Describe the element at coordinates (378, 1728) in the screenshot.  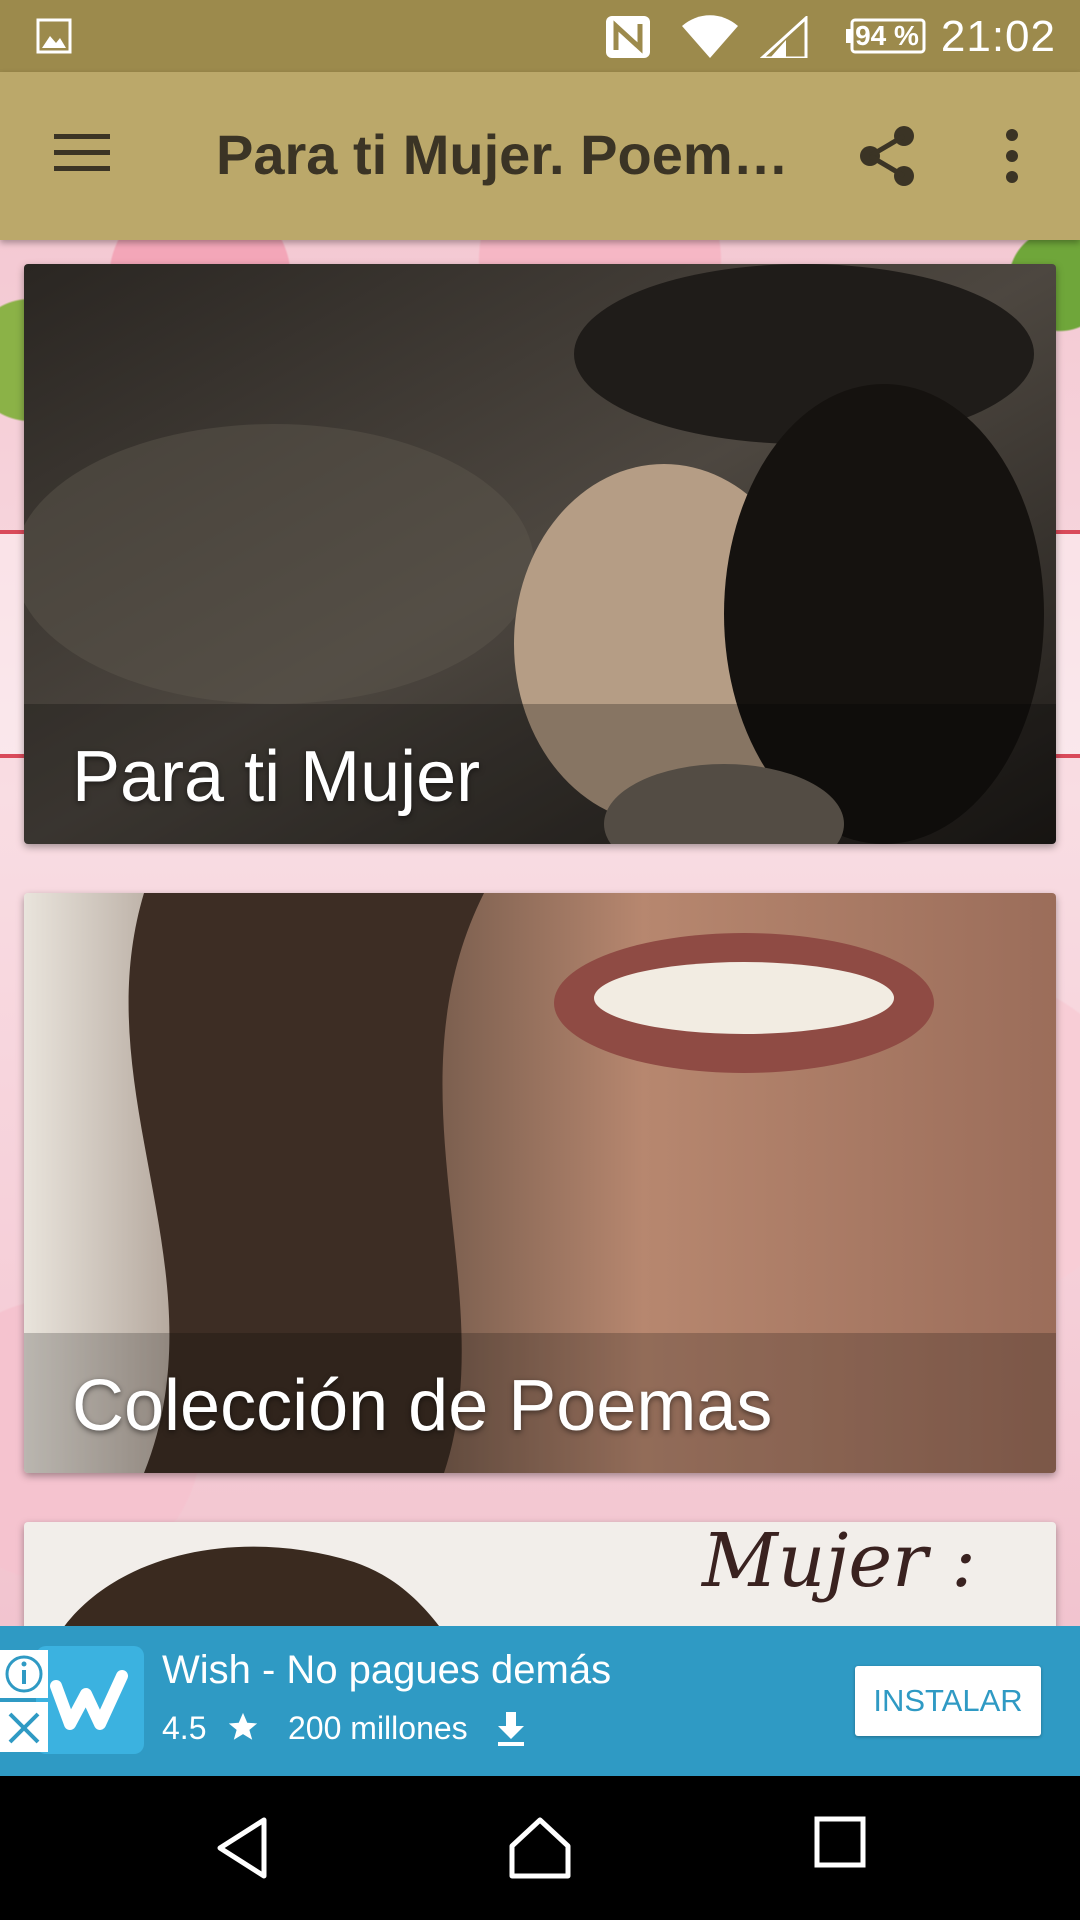
I see `ad-downloads: 200 millones` at that location.